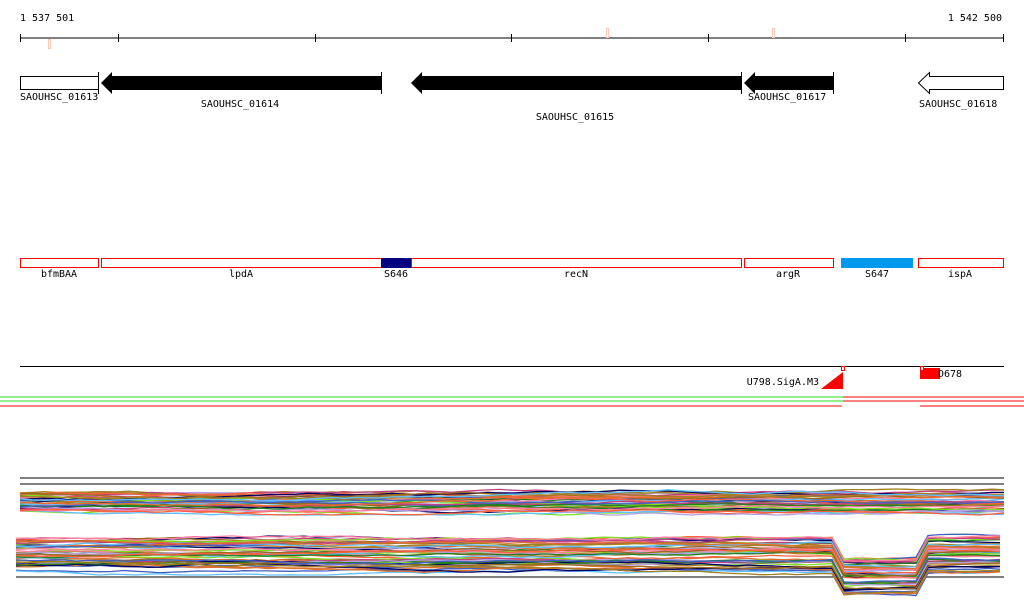 Image resolution: width=1024 pixels, height=611 pixels. What do you see at coordinates (241, 263) in the screenshot?
I see `segment-lpda` at bounding box center [241, 263].